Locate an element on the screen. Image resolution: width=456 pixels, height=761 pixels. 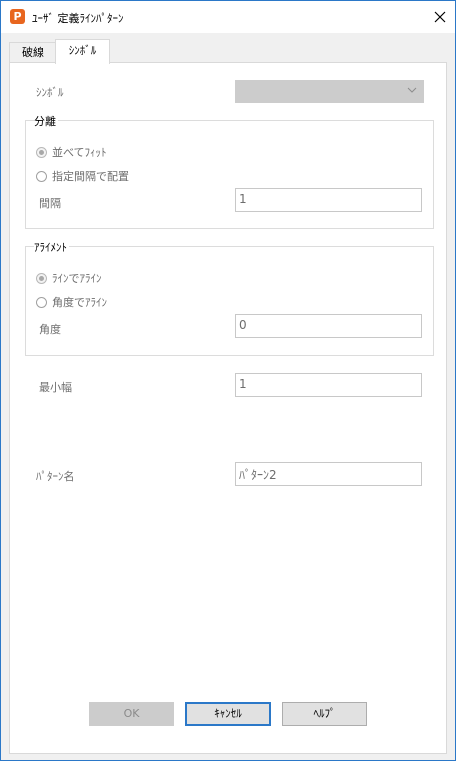
radio-specified-interval: 指定間隔で配置 is located at coordinates (82, 176).